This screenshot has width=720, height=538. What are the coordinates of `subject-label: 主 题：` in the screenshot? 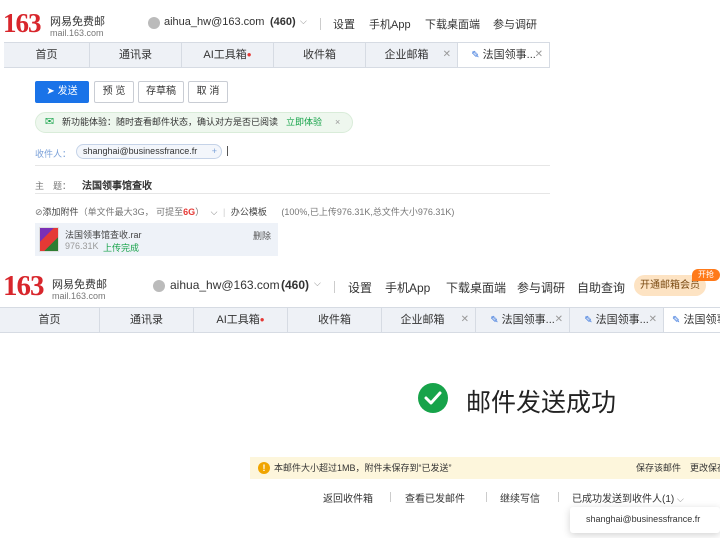 It's located at (53, 186).